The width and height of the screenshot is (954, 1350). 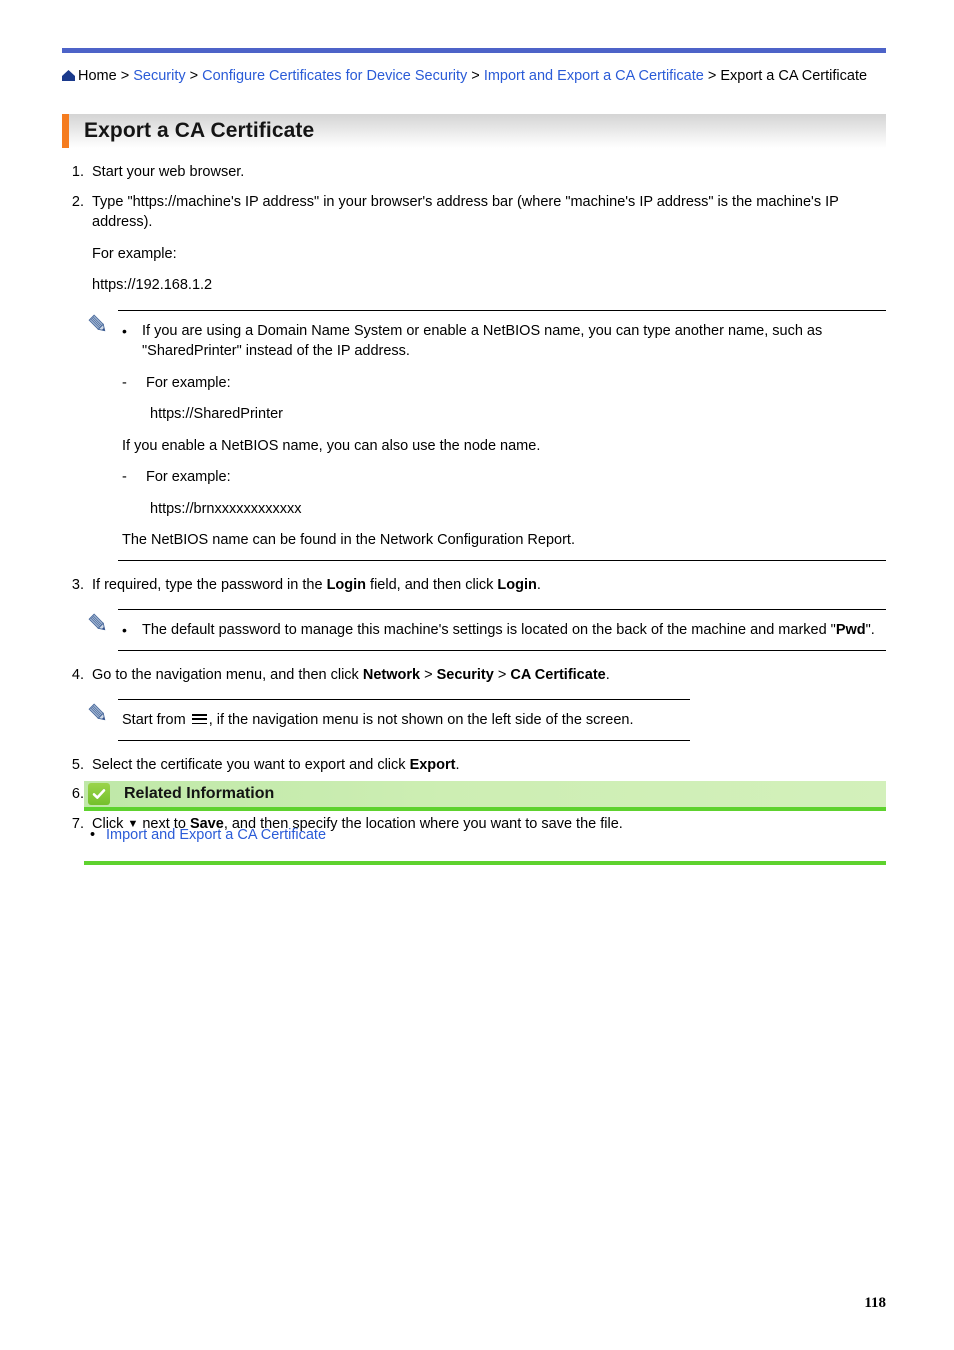 I want to click on related-information-title: Related Information, so click(x=199, y=793).